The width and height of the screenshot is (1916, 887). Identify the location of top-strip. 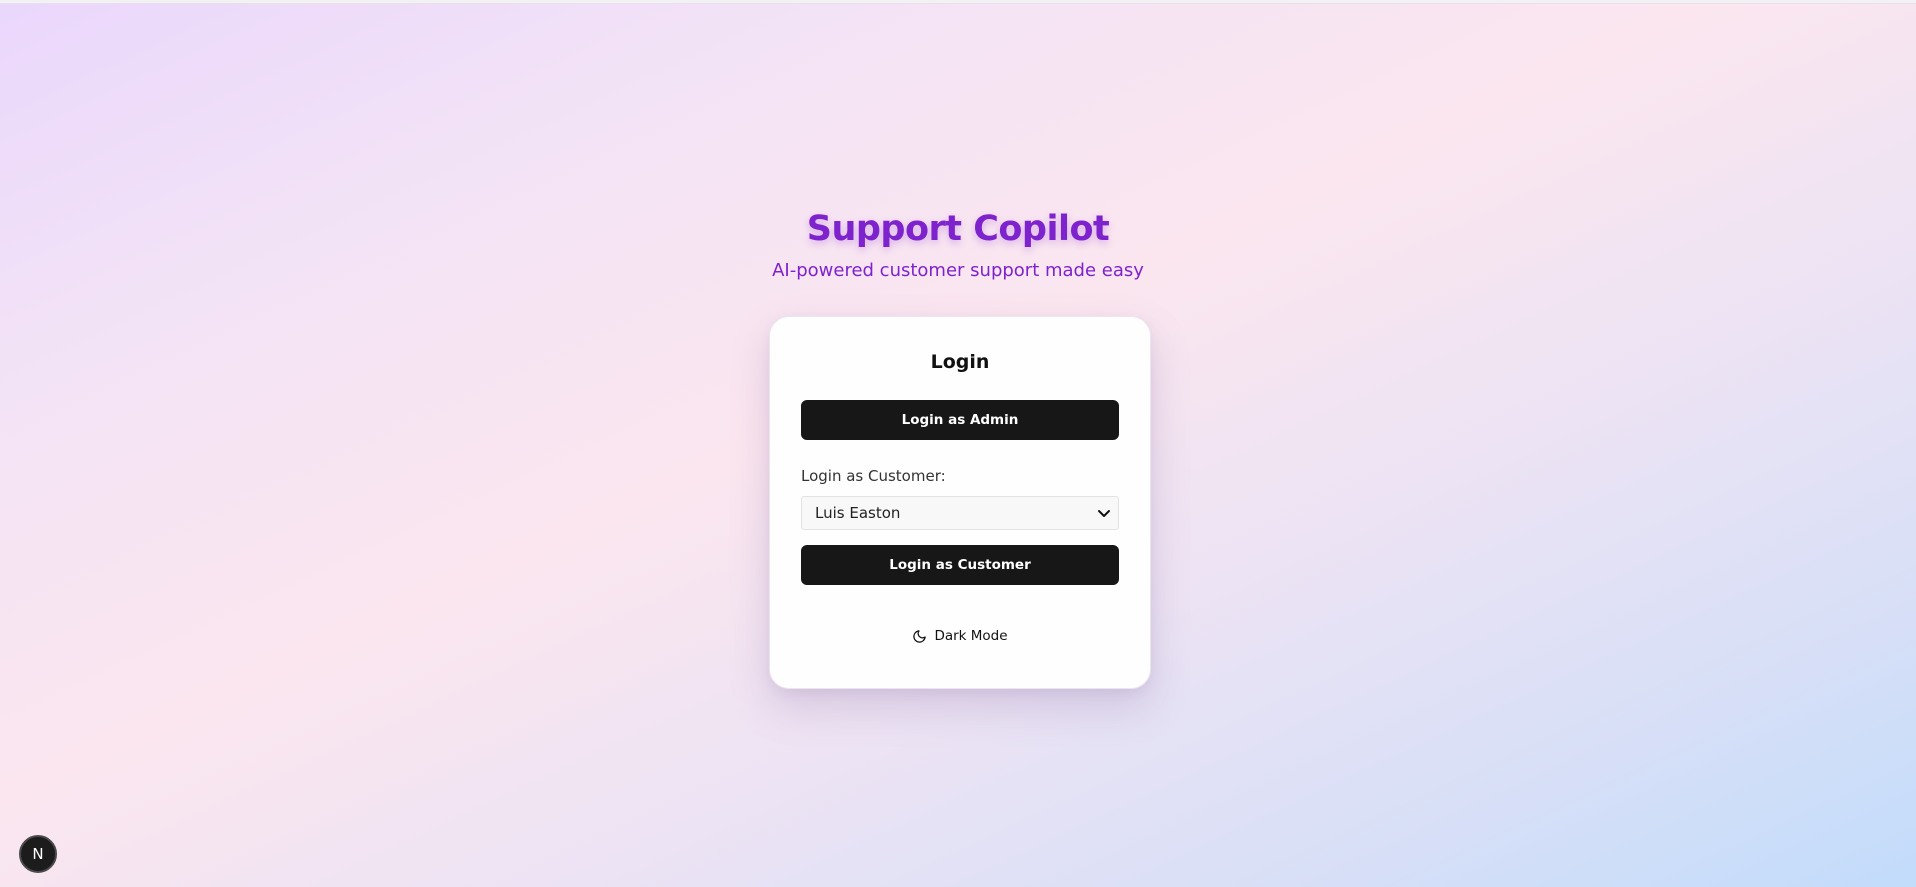
(958, 2).